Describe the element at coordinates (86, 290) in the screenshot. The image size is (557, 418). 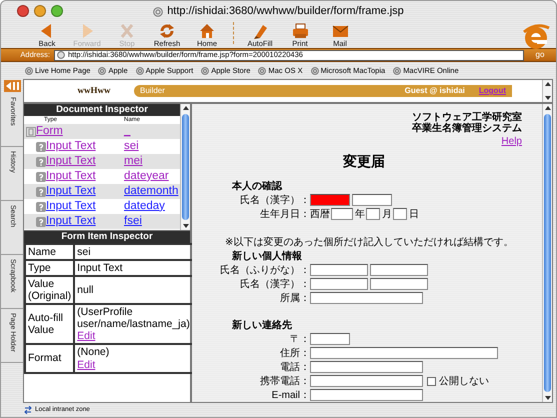
I see `property-value: null` at that location.